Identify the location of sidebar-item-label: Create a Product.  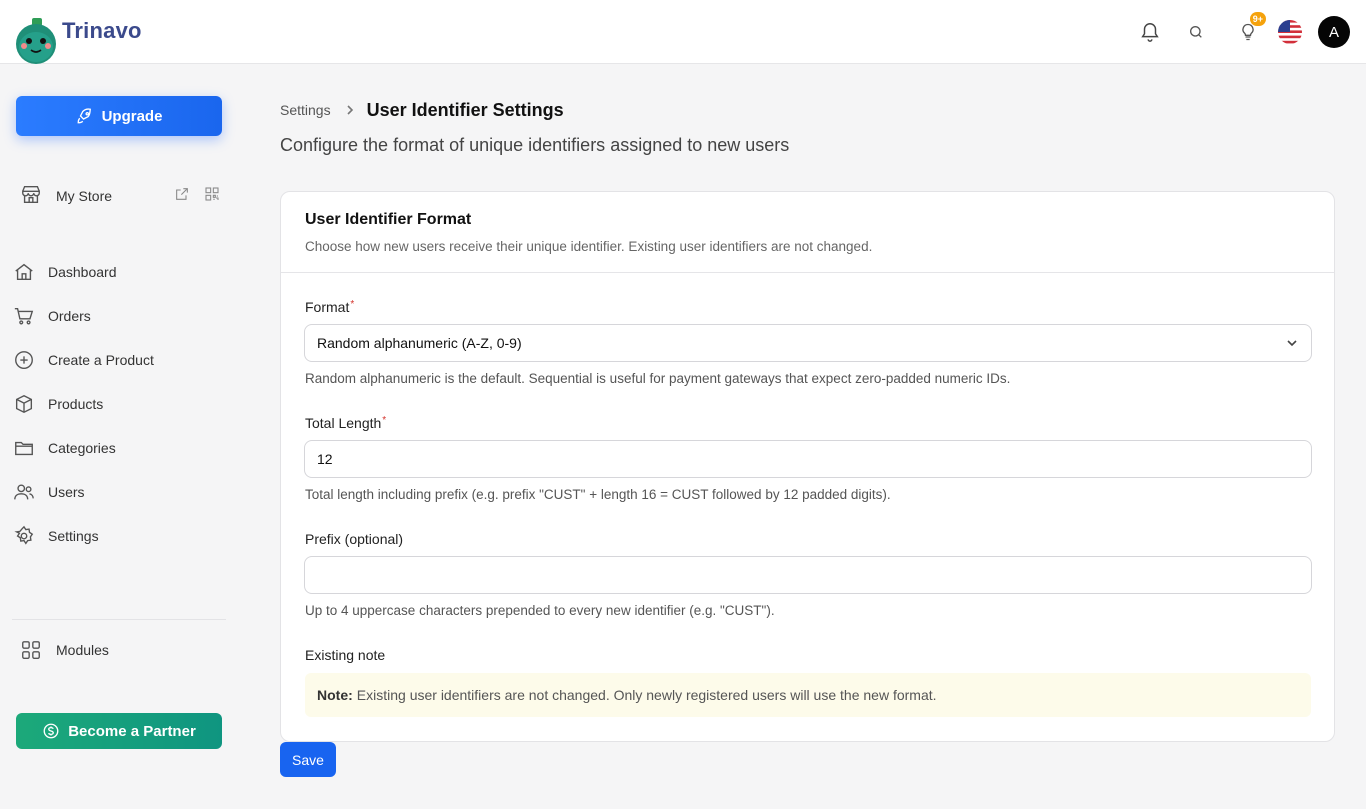
(101, 360).